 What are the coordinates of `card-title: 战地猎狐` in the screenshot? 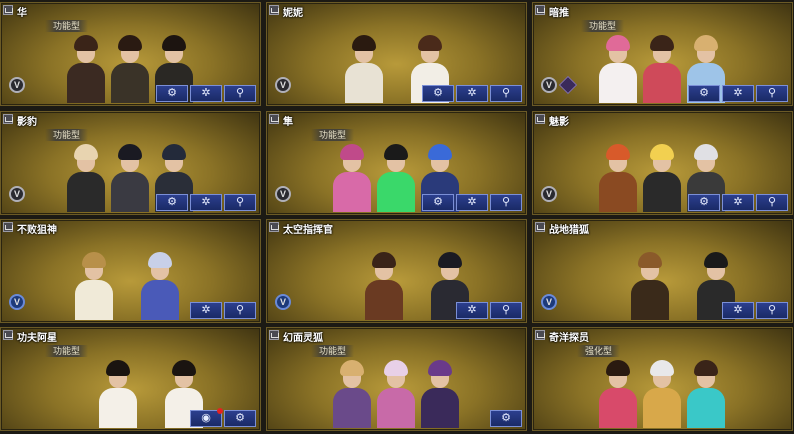 It's located at (569, 230).